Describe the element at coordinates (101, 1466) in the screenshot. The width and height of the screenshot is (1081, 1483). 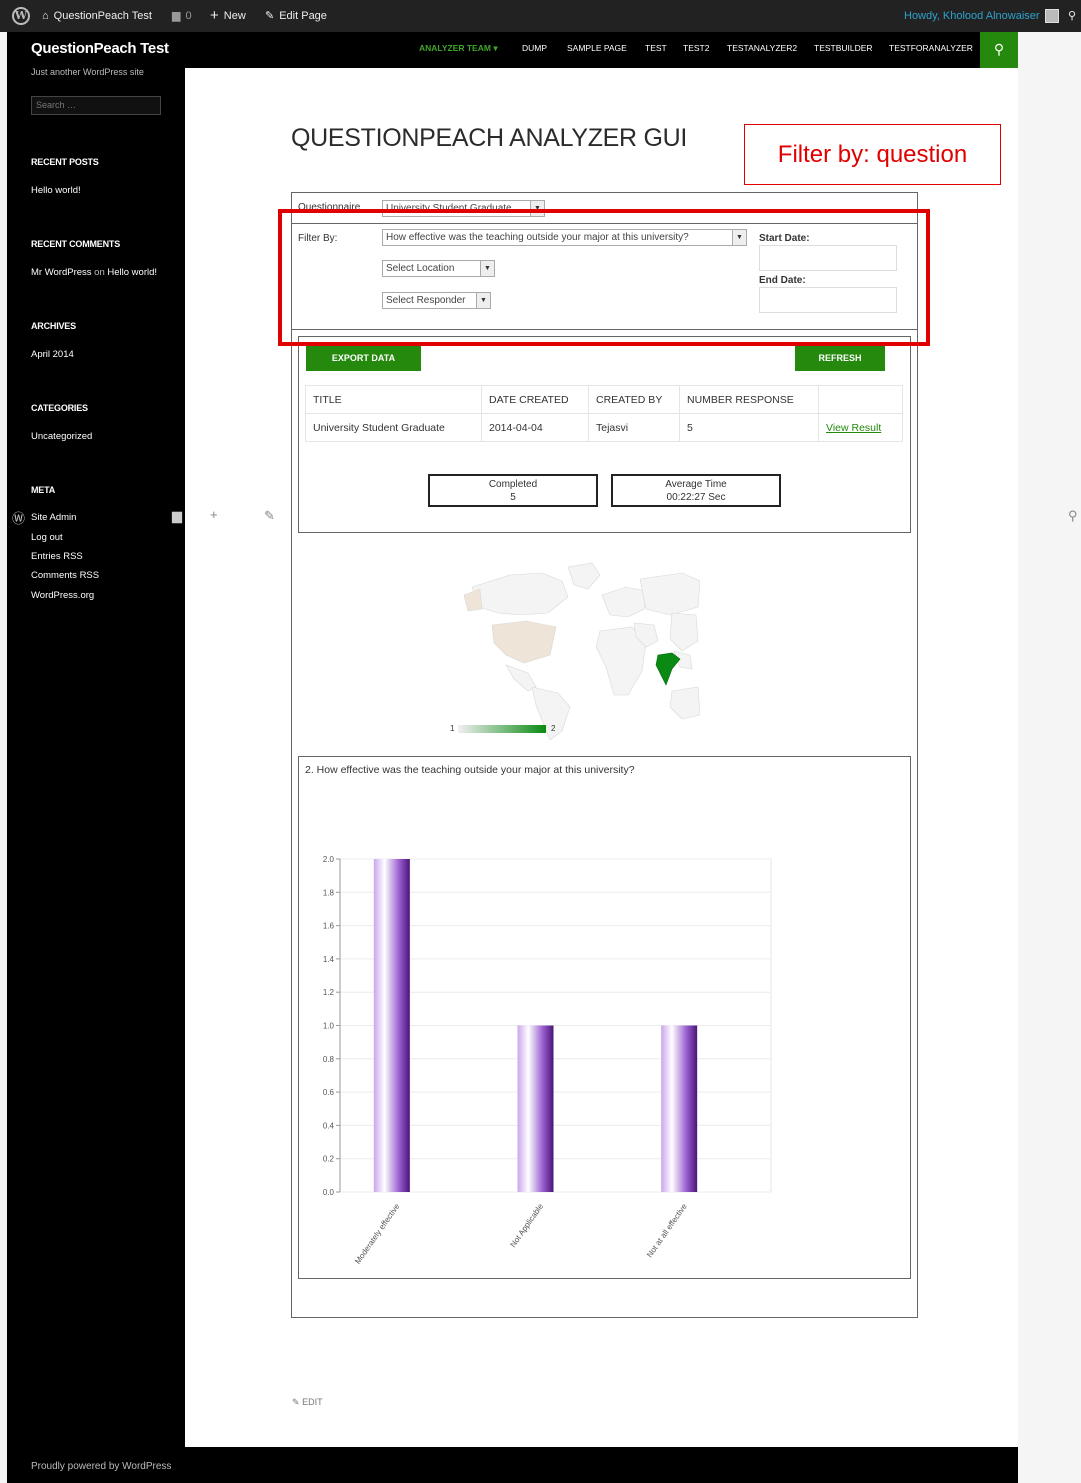
I see `footer-credit: Proudly powered by WordPress` at that location.